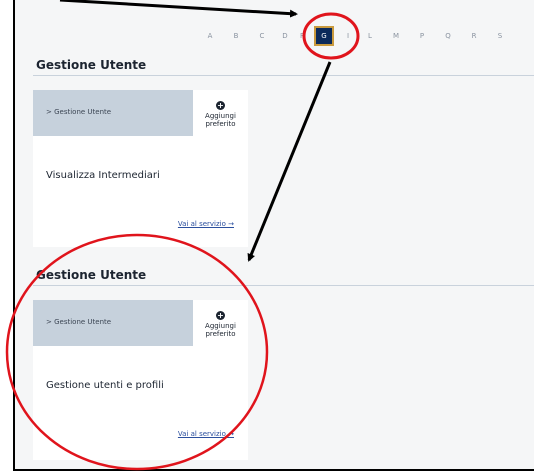  What do you see at coordinates (448, 36) in the screenshot?
I see `letter-q: Q` at bounding box center [448, 36].